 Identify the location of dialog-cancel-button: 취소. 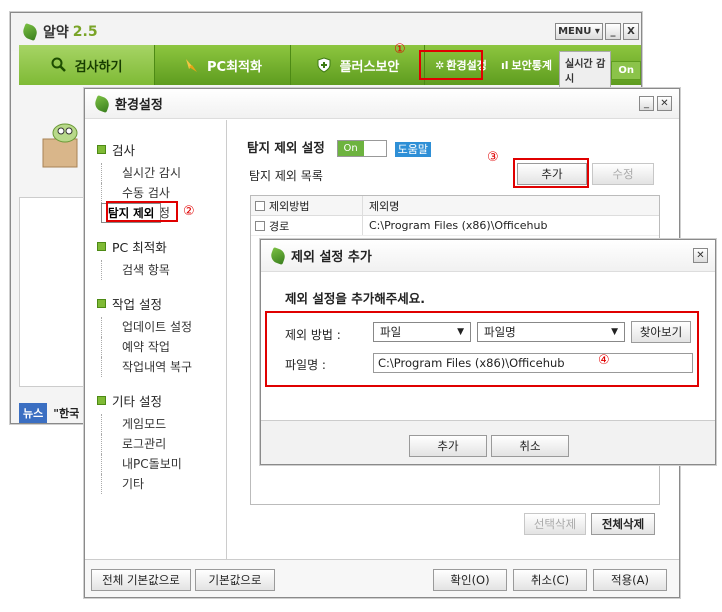
(530, 446).